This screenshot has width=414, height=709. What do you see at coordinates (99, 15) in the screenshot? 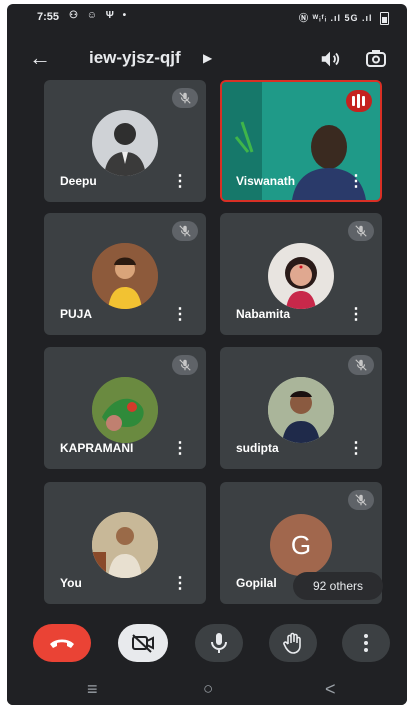
I see `status-notification-icons: ⚇ ☺ Ψ •` at bounding box center [99, 15].